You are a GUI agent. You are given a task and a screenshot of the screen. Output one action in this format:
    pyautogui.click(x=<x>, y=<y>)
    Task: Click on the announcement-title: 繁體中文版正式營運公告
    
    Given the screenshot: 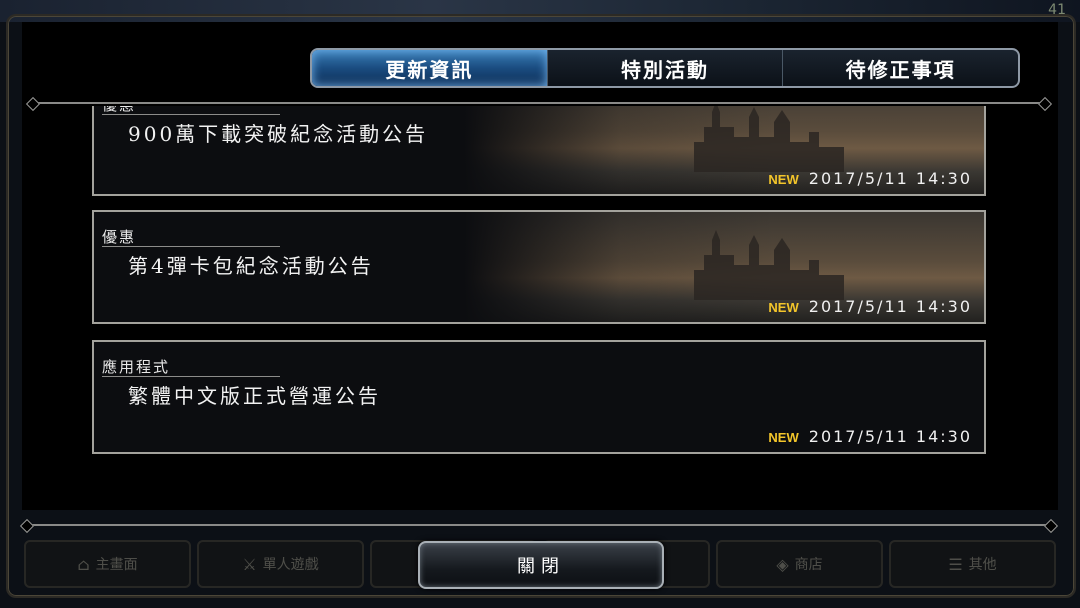 What is the action you would take?
    pyautogui.click(x=254, y=396)
    